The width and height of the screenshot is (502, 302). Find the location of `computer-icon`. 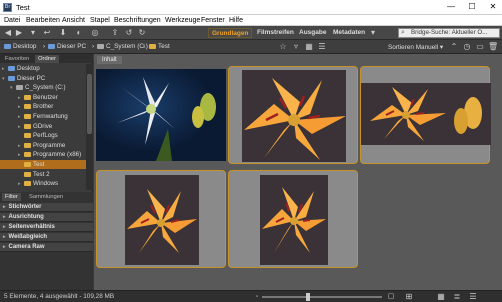

computer-icon is located at coordinates (11, 68).